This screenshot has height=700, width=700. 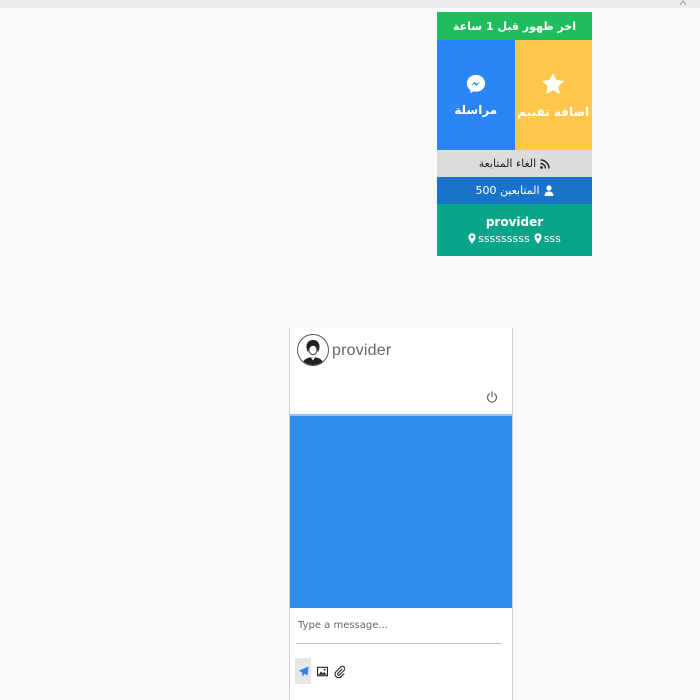 What do you see at coordinates (553, 112) in the screenshot?
I see `add-rating-label: اضافة تقييم` at bounding box center [553, 112].